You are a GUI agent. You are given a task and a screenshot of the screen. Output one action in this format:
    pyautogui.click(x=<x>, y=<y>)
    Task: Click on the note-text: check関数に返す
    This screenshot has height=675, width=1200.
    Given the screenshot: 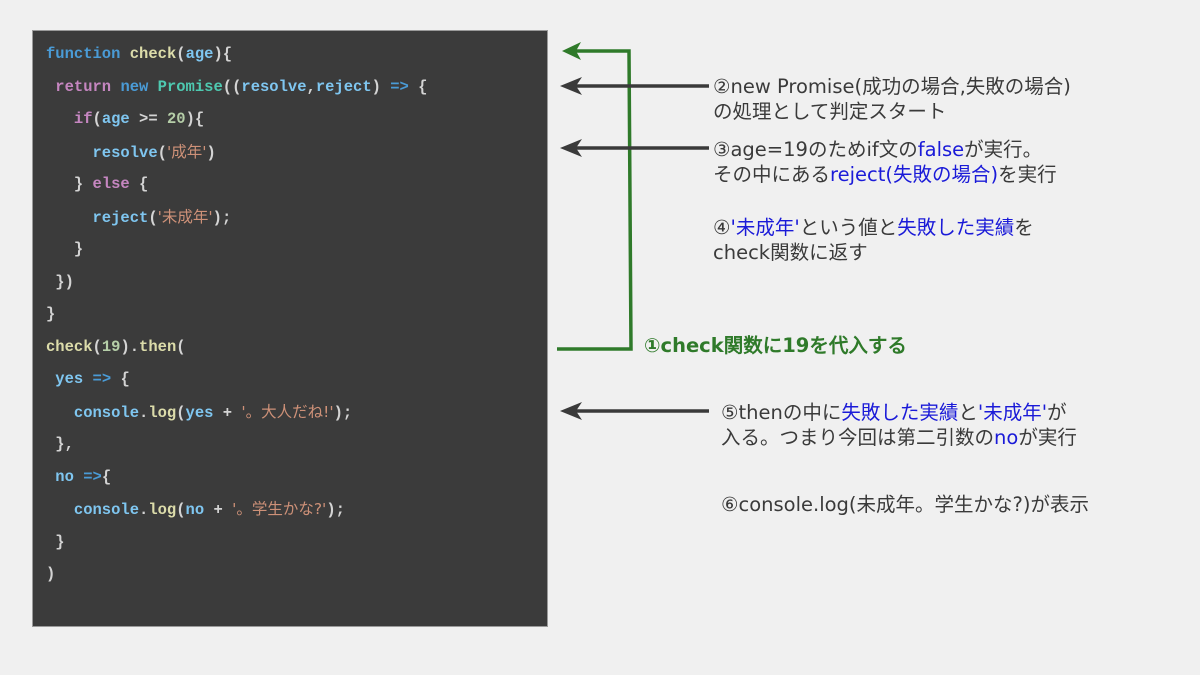 What is the action you would take?
    pyautogui.click(x=790, y=252)
    